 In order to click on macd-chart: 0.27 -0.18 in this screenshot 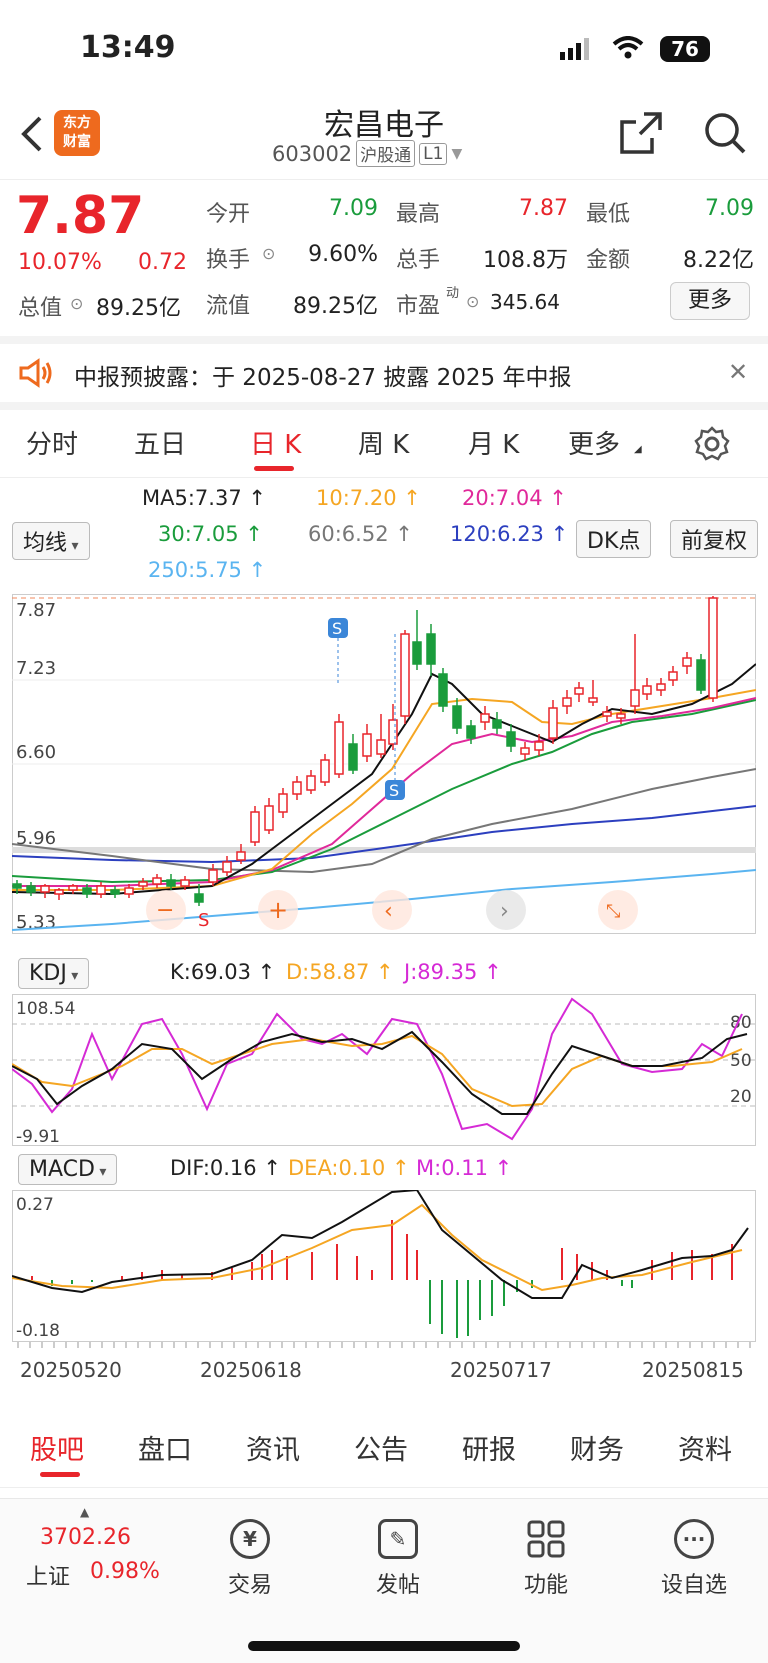, I will do `click(384, 1266)`.